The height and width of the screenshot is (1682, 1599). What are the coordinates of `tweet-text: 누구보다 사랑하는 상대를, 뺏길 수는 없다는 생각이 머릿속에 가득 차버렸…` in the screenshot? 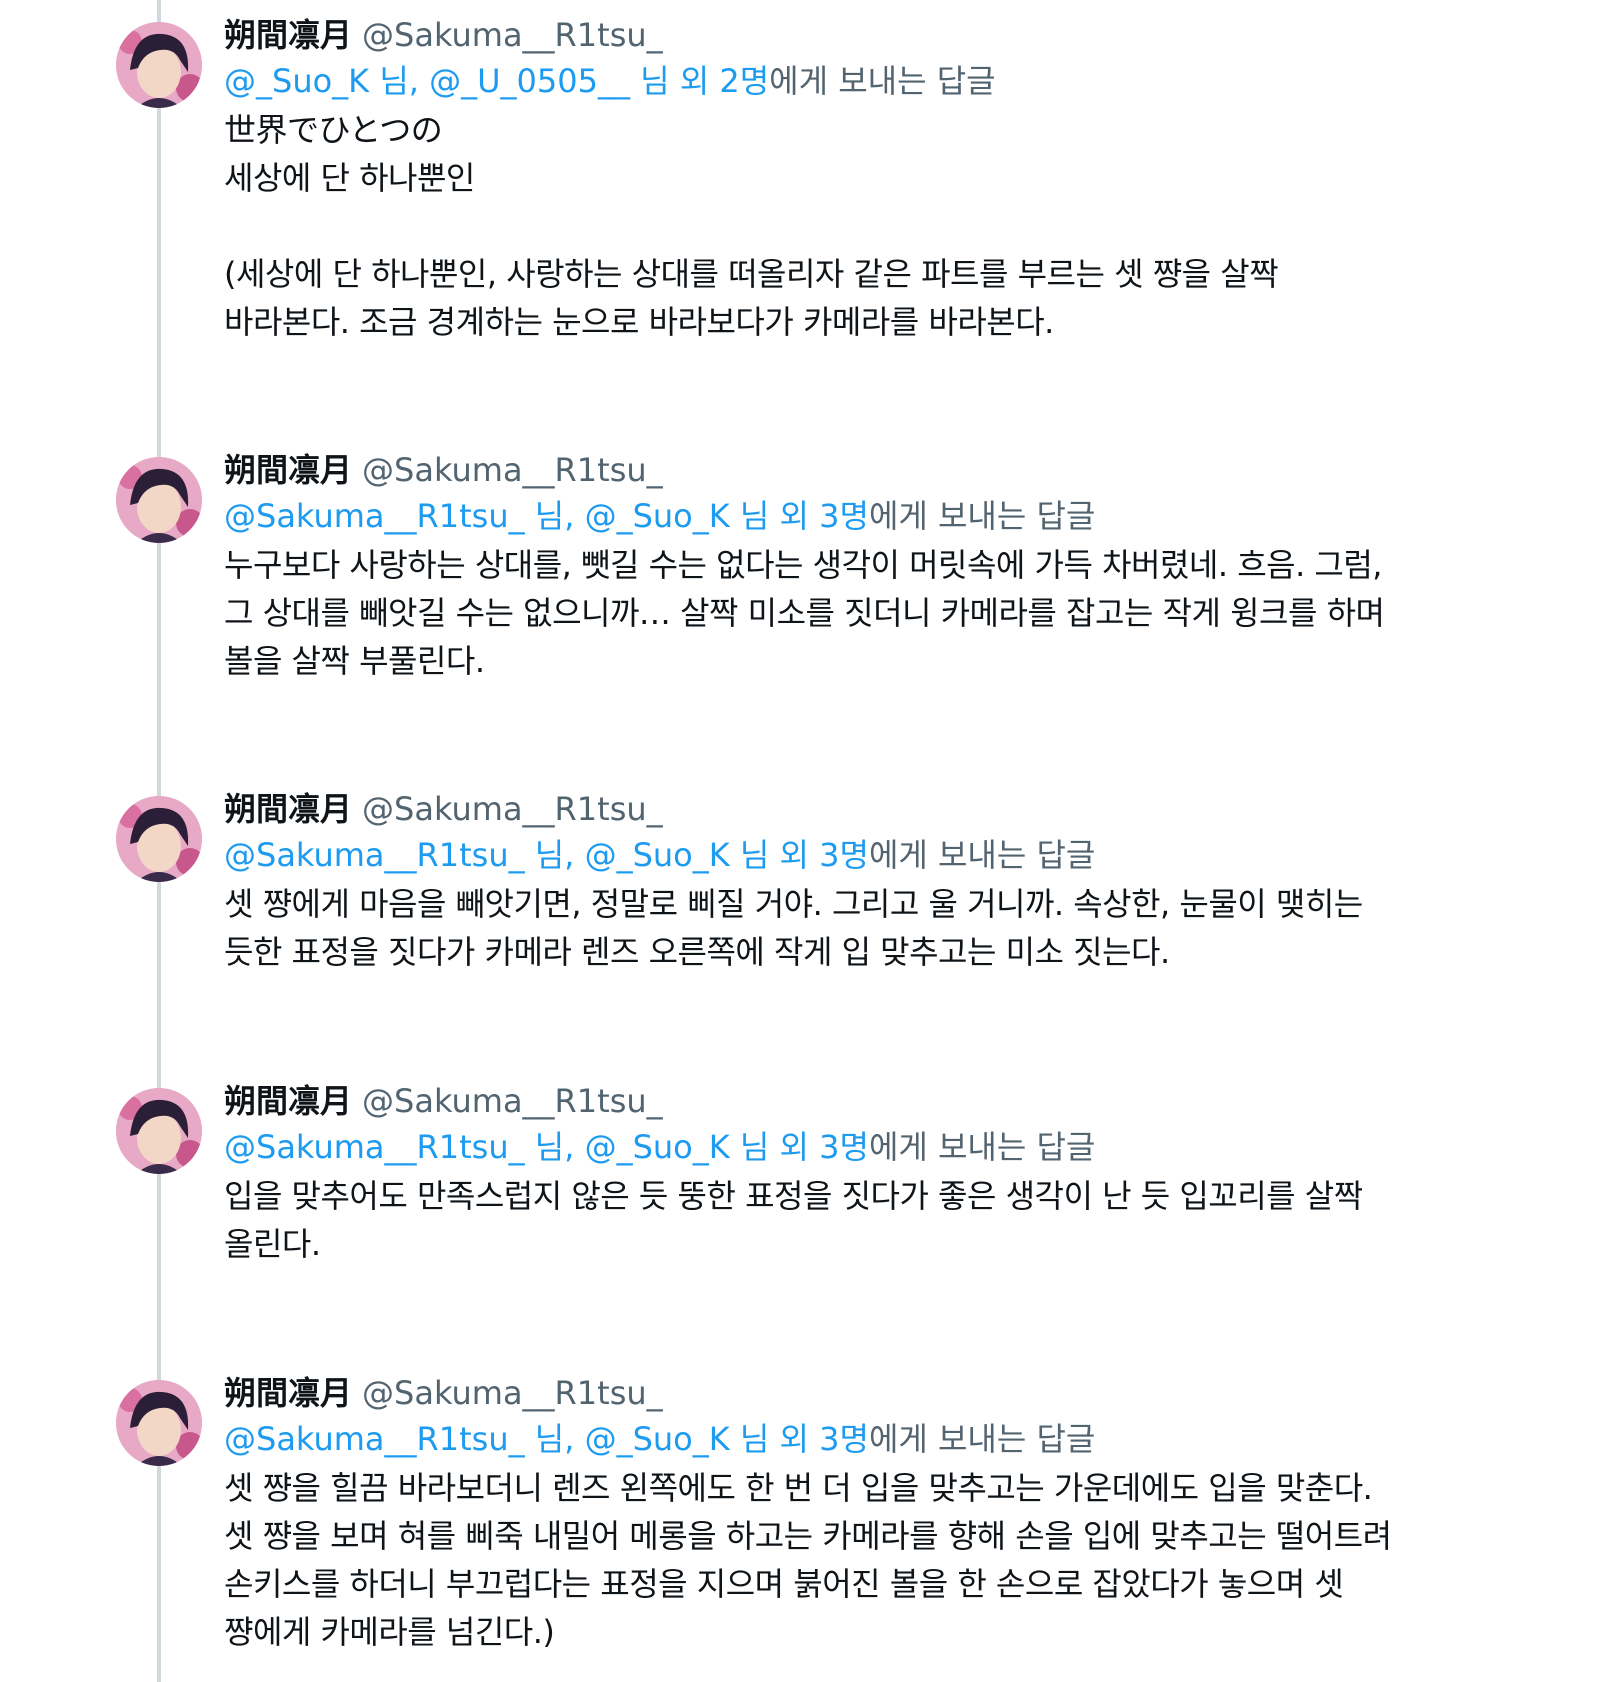 It's located at (804, 613).